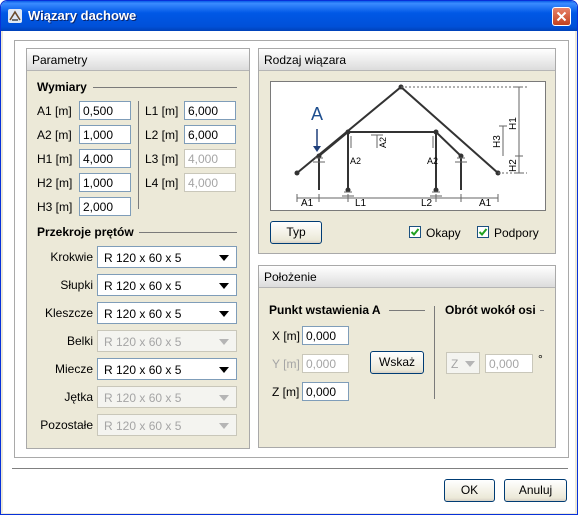  Describe the element at coordinates (105, 110) in the screenshot. I see `a1-input` at that location.